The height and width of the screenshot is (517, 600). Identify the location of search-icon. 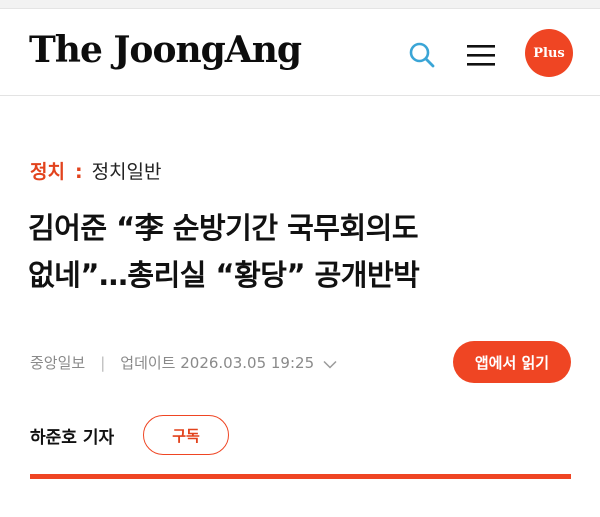
(422, 55).